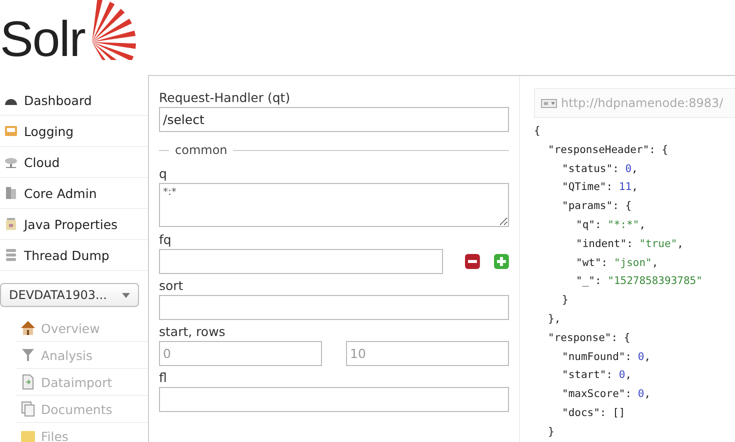 The width and height of the screenshot is (735, 442). Describe the element at coordinates (334, 399) in the screenshot. I see `field-list-field` at that location.